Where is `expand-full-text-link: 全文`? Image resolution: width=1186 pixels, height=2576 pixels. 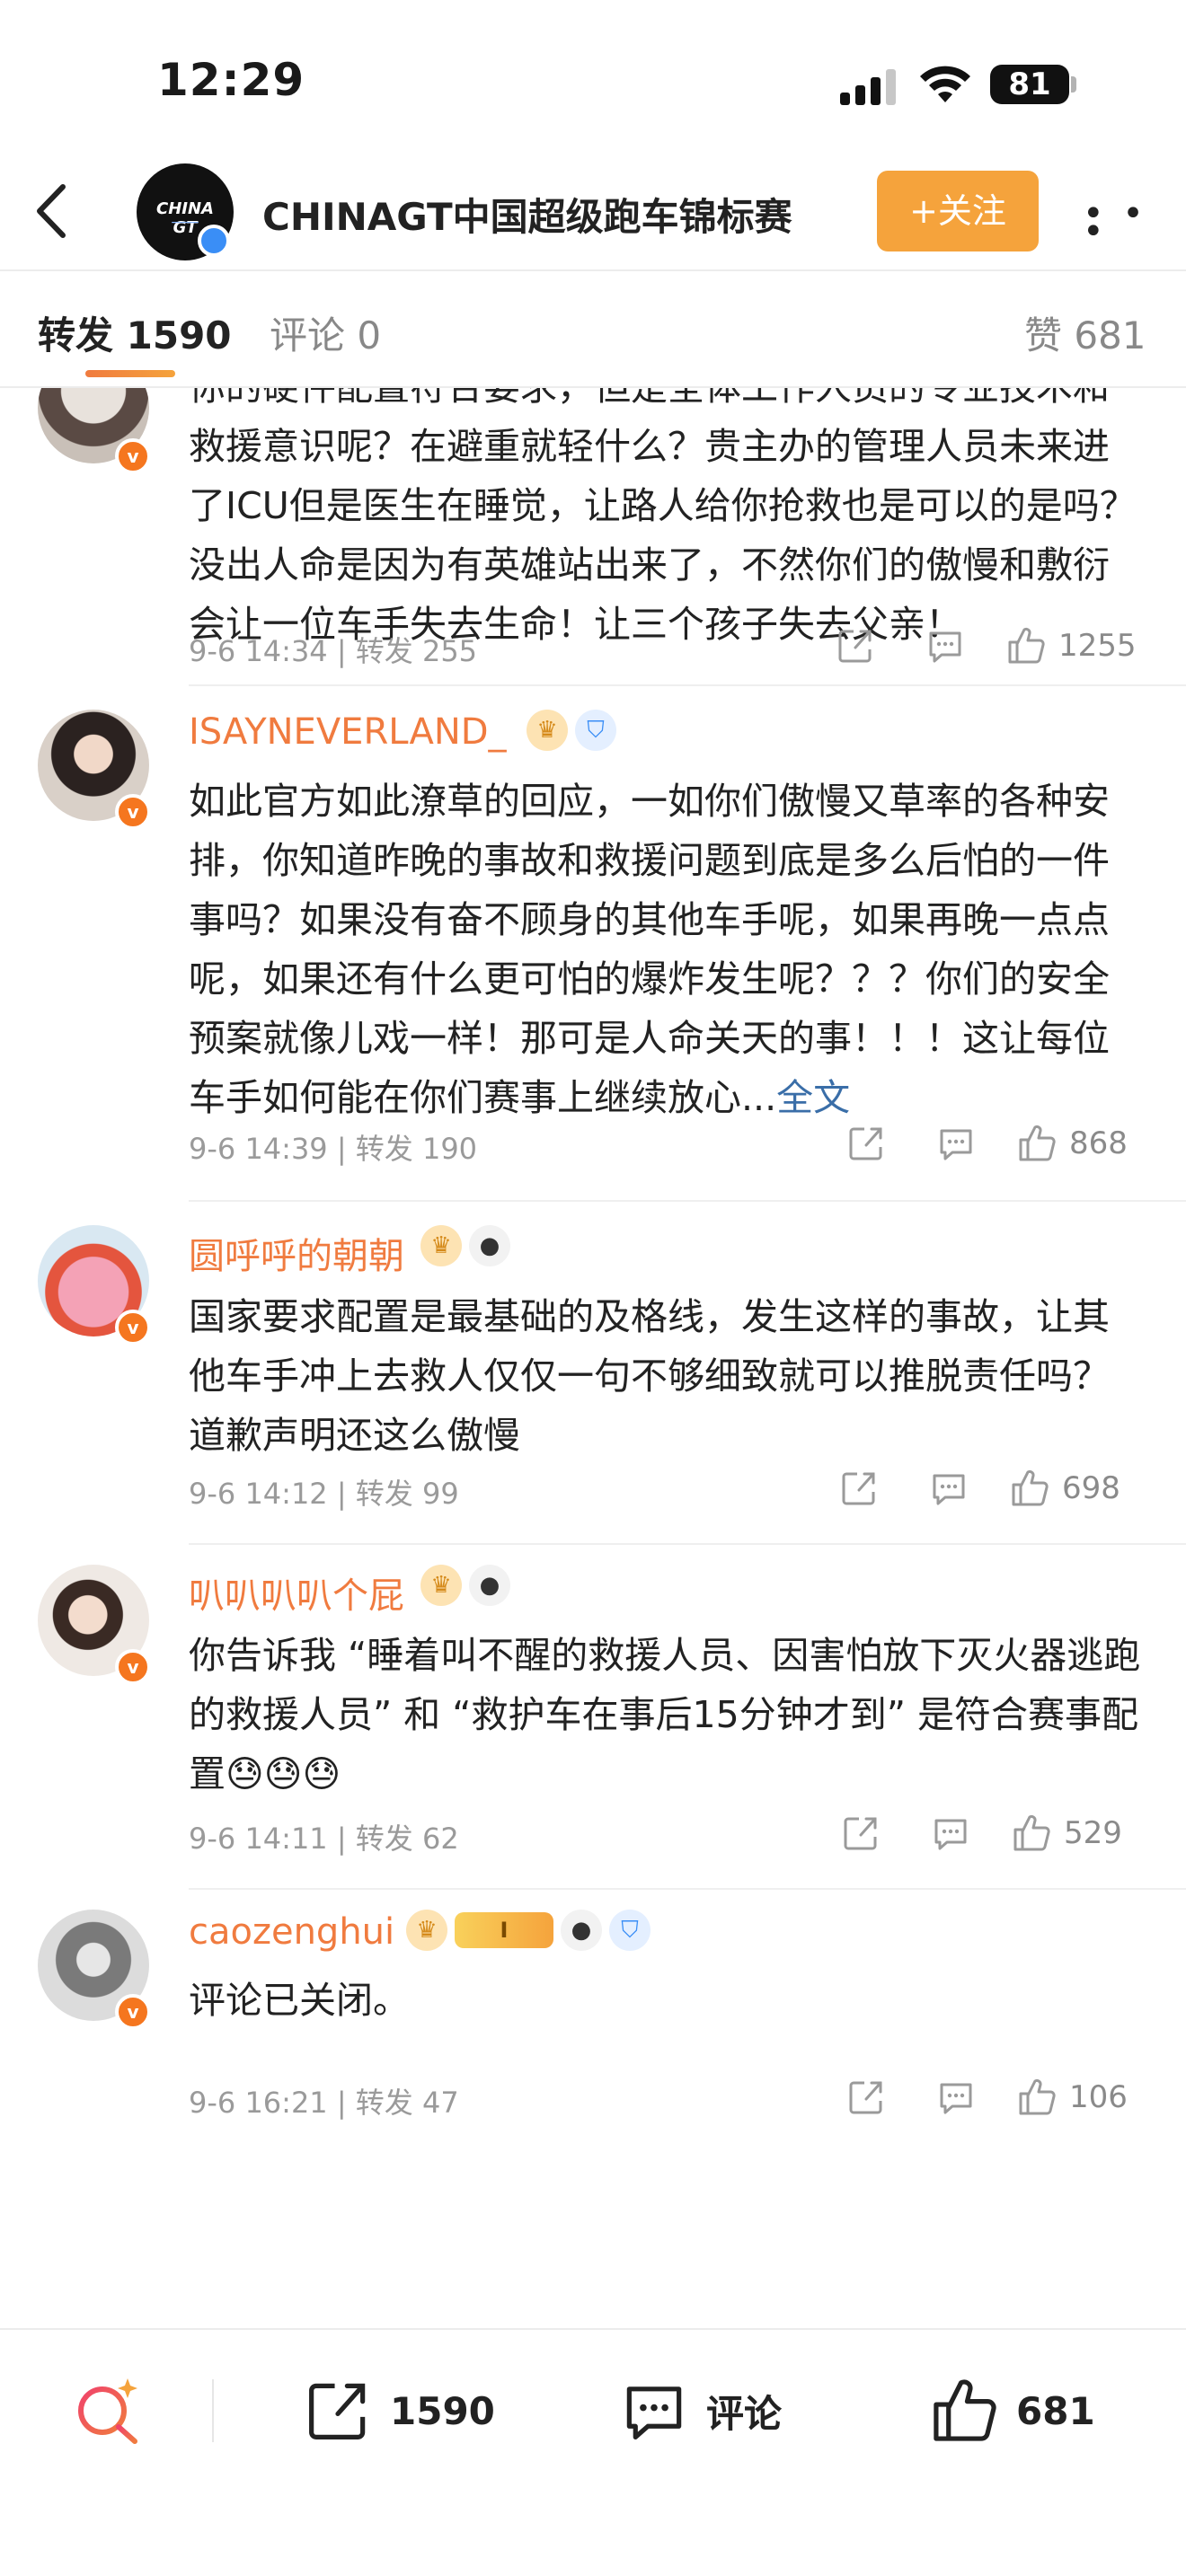
expand-full-text-link: 全文 is located at coordinates (813, 1097).